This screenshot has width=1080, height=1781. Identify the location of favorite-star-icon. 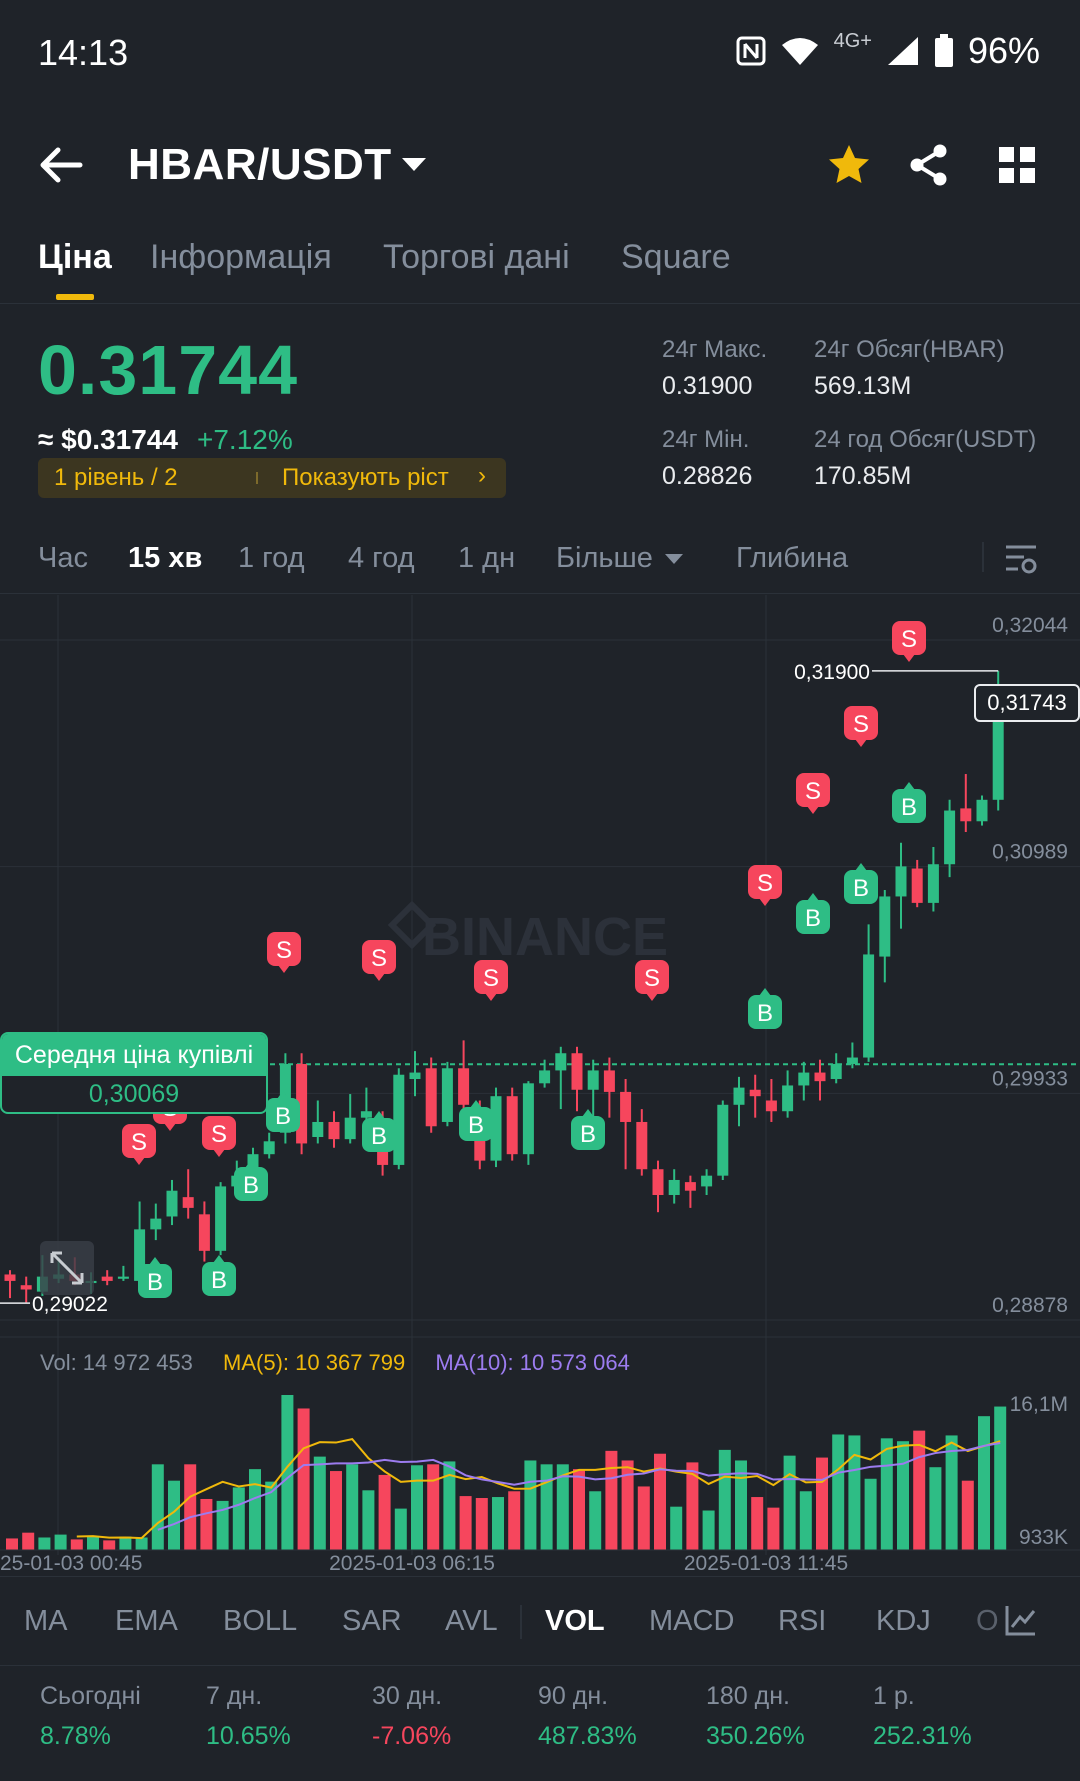
(849, 165).